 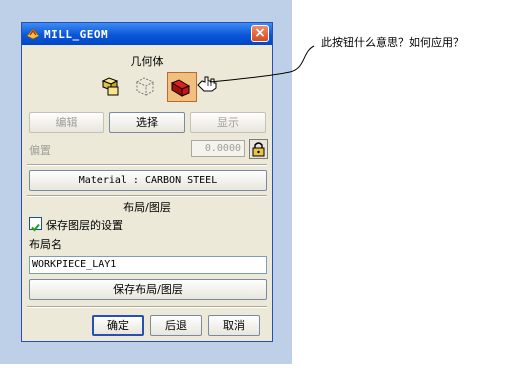 I want to click on back-button: 后退, so click(x=176, y=325).